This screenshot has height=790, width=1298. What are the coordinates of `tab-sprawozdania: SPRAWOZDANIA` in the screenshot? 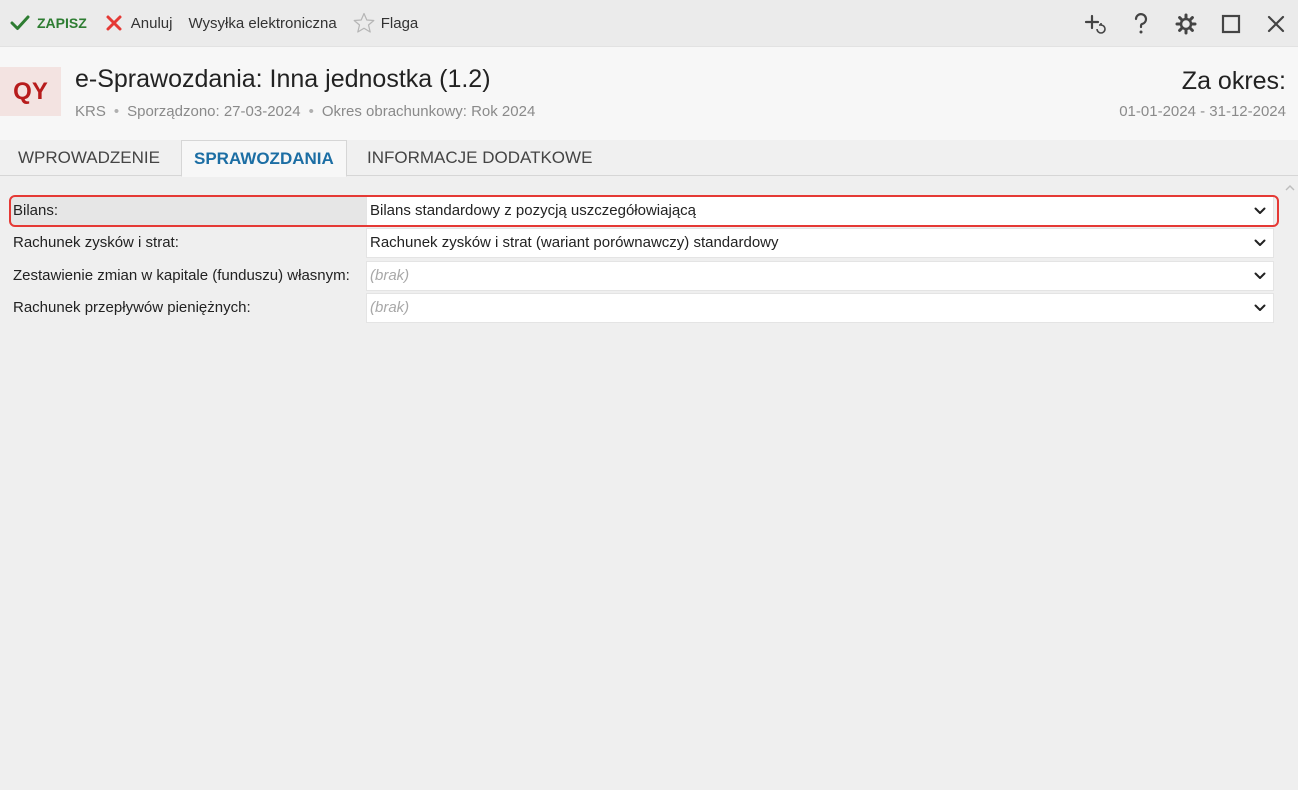 It's located at (264, 158).